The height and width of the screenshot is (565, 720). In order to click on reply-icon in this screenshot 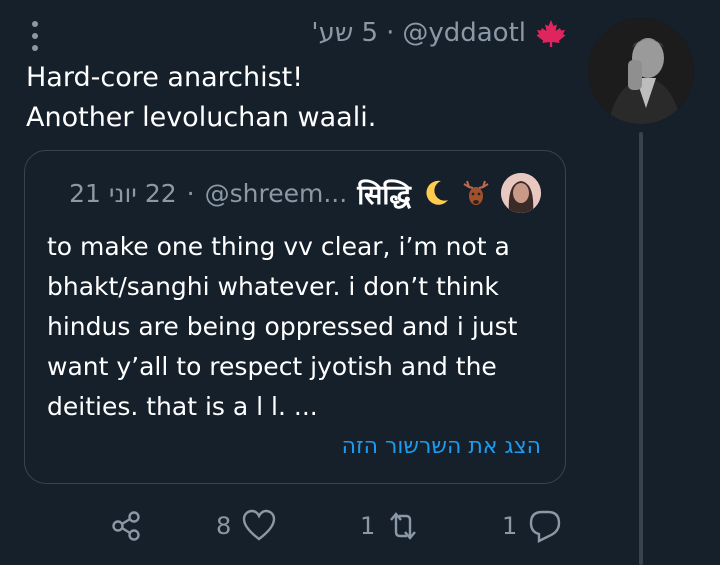, I will do `click(545, 526)`.